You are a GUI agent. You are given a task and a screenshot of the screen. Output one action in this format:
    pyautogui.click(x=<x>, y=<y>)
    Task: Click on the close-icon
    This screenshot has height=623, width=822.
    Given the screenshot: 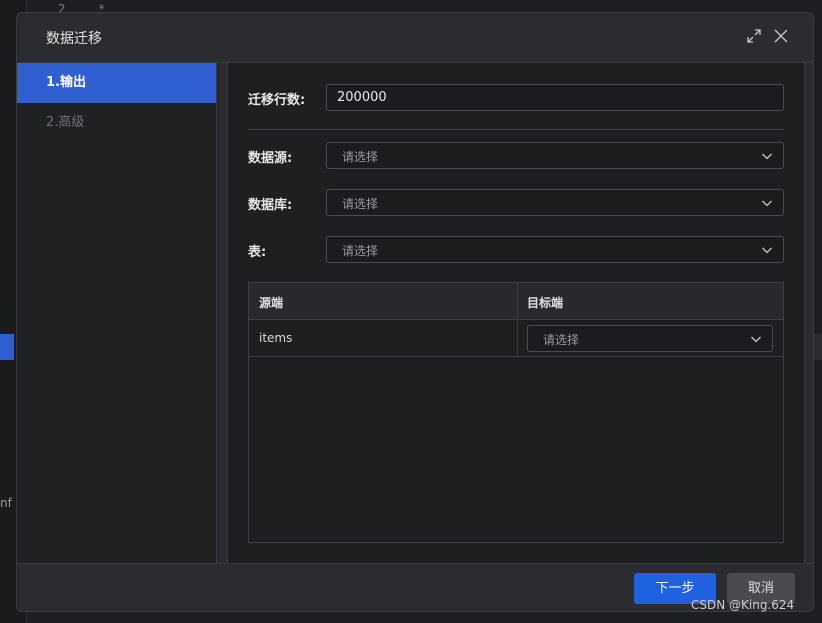 What is the action you would take?
    pyautogui.click(x=781, y=36)
    